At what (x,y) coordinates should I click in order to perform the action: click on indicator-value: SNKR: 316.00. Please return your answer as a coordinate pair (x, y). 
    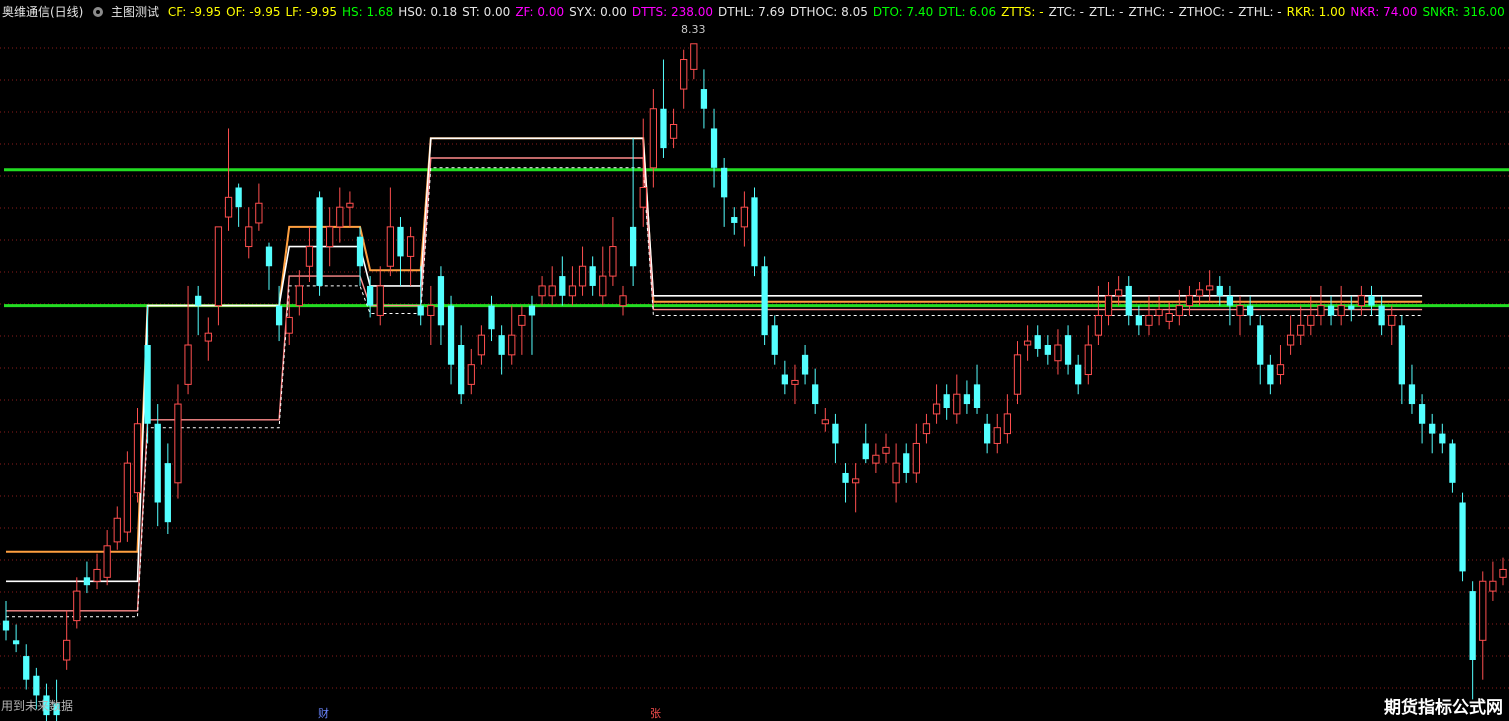
    Looking at the image, I should click on (1463, 12).